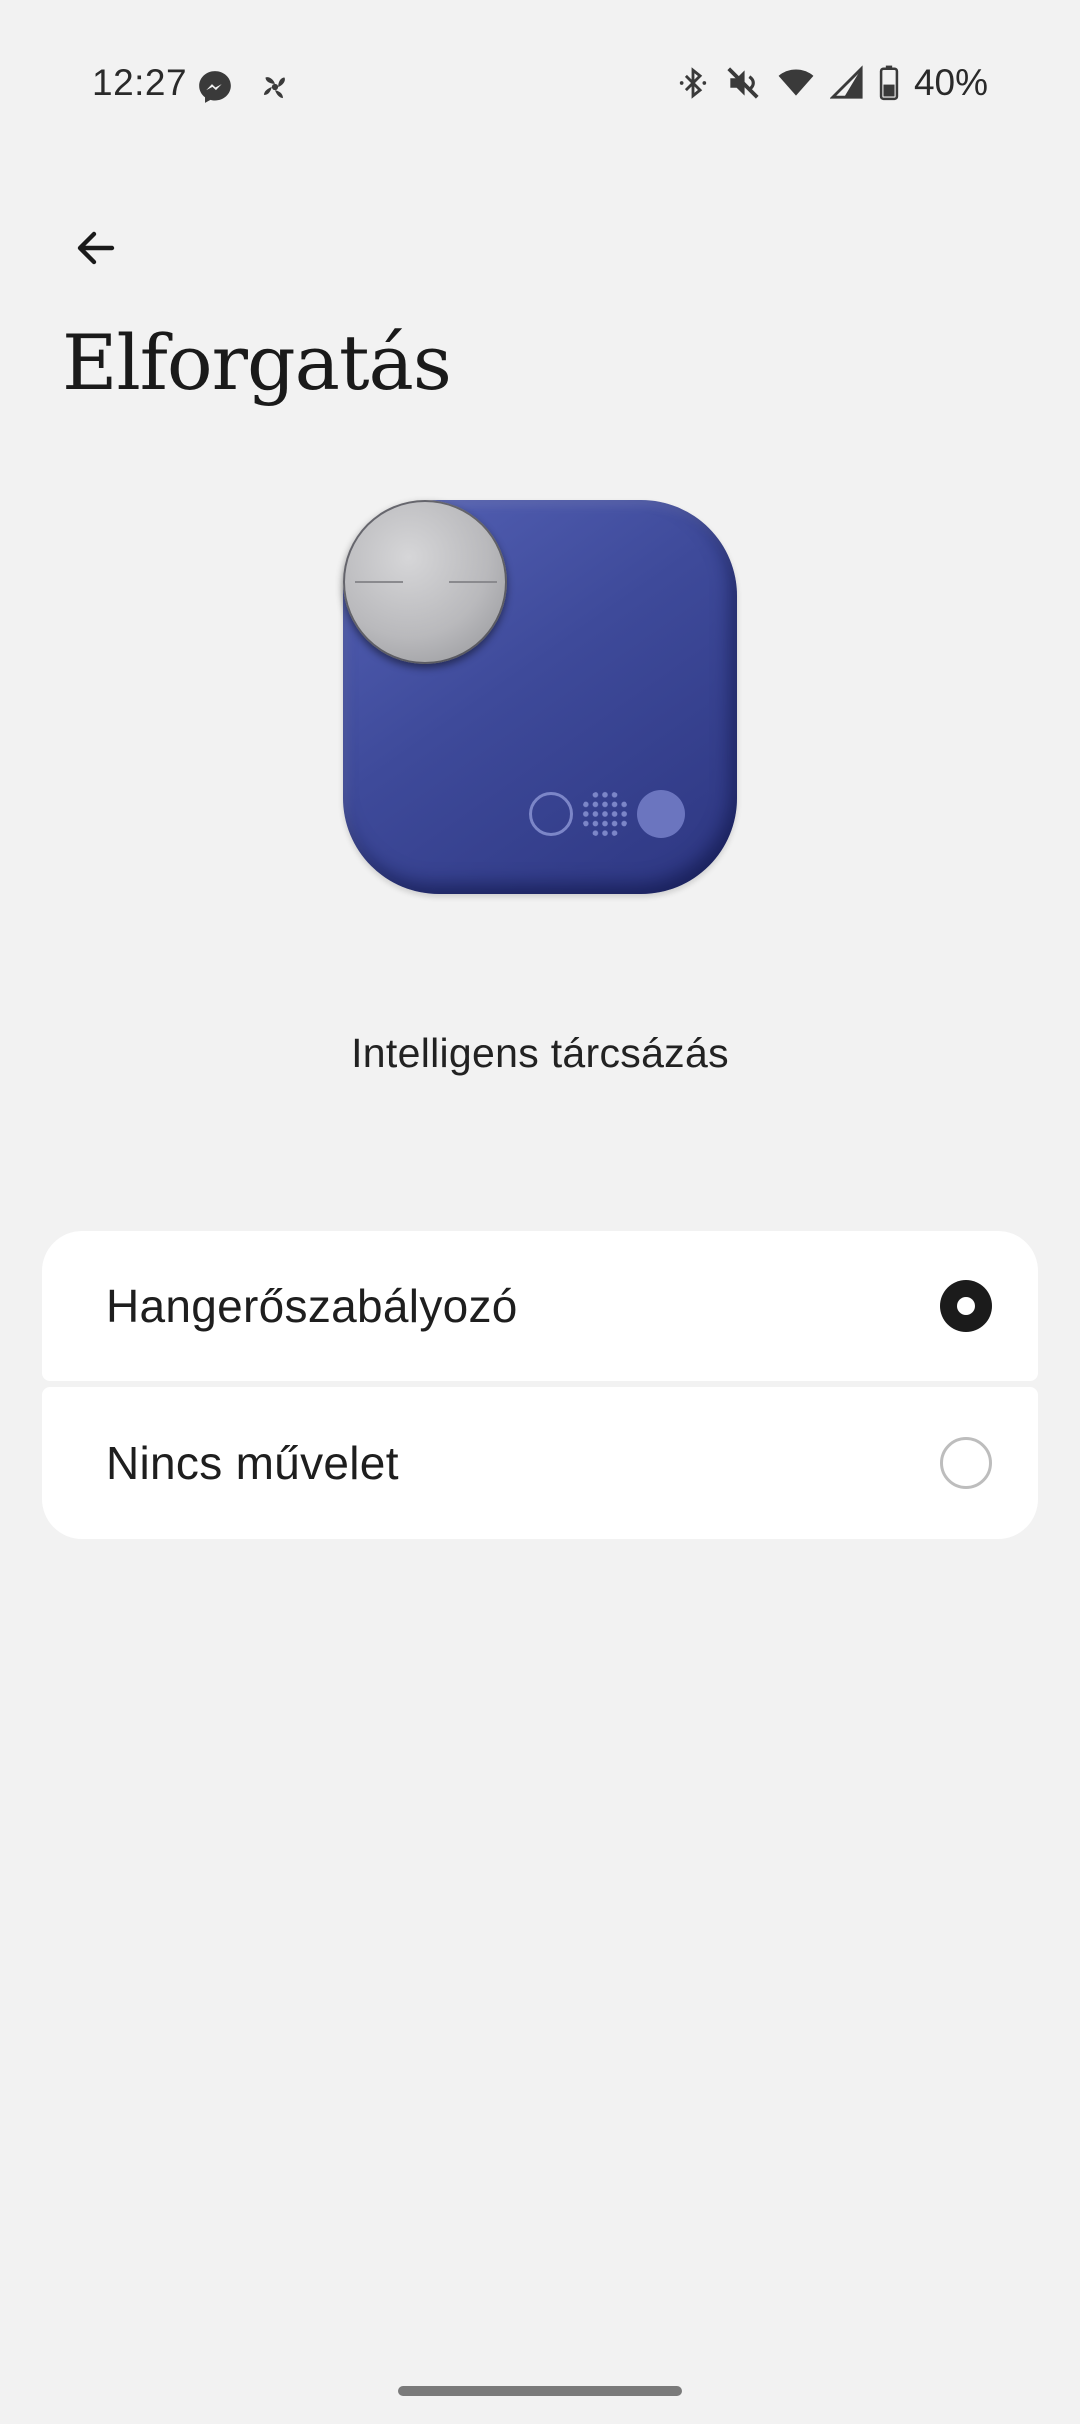  Describe the element at coordinates (379, 582) in the screenshot. I see `dial-mark-left` at that location.